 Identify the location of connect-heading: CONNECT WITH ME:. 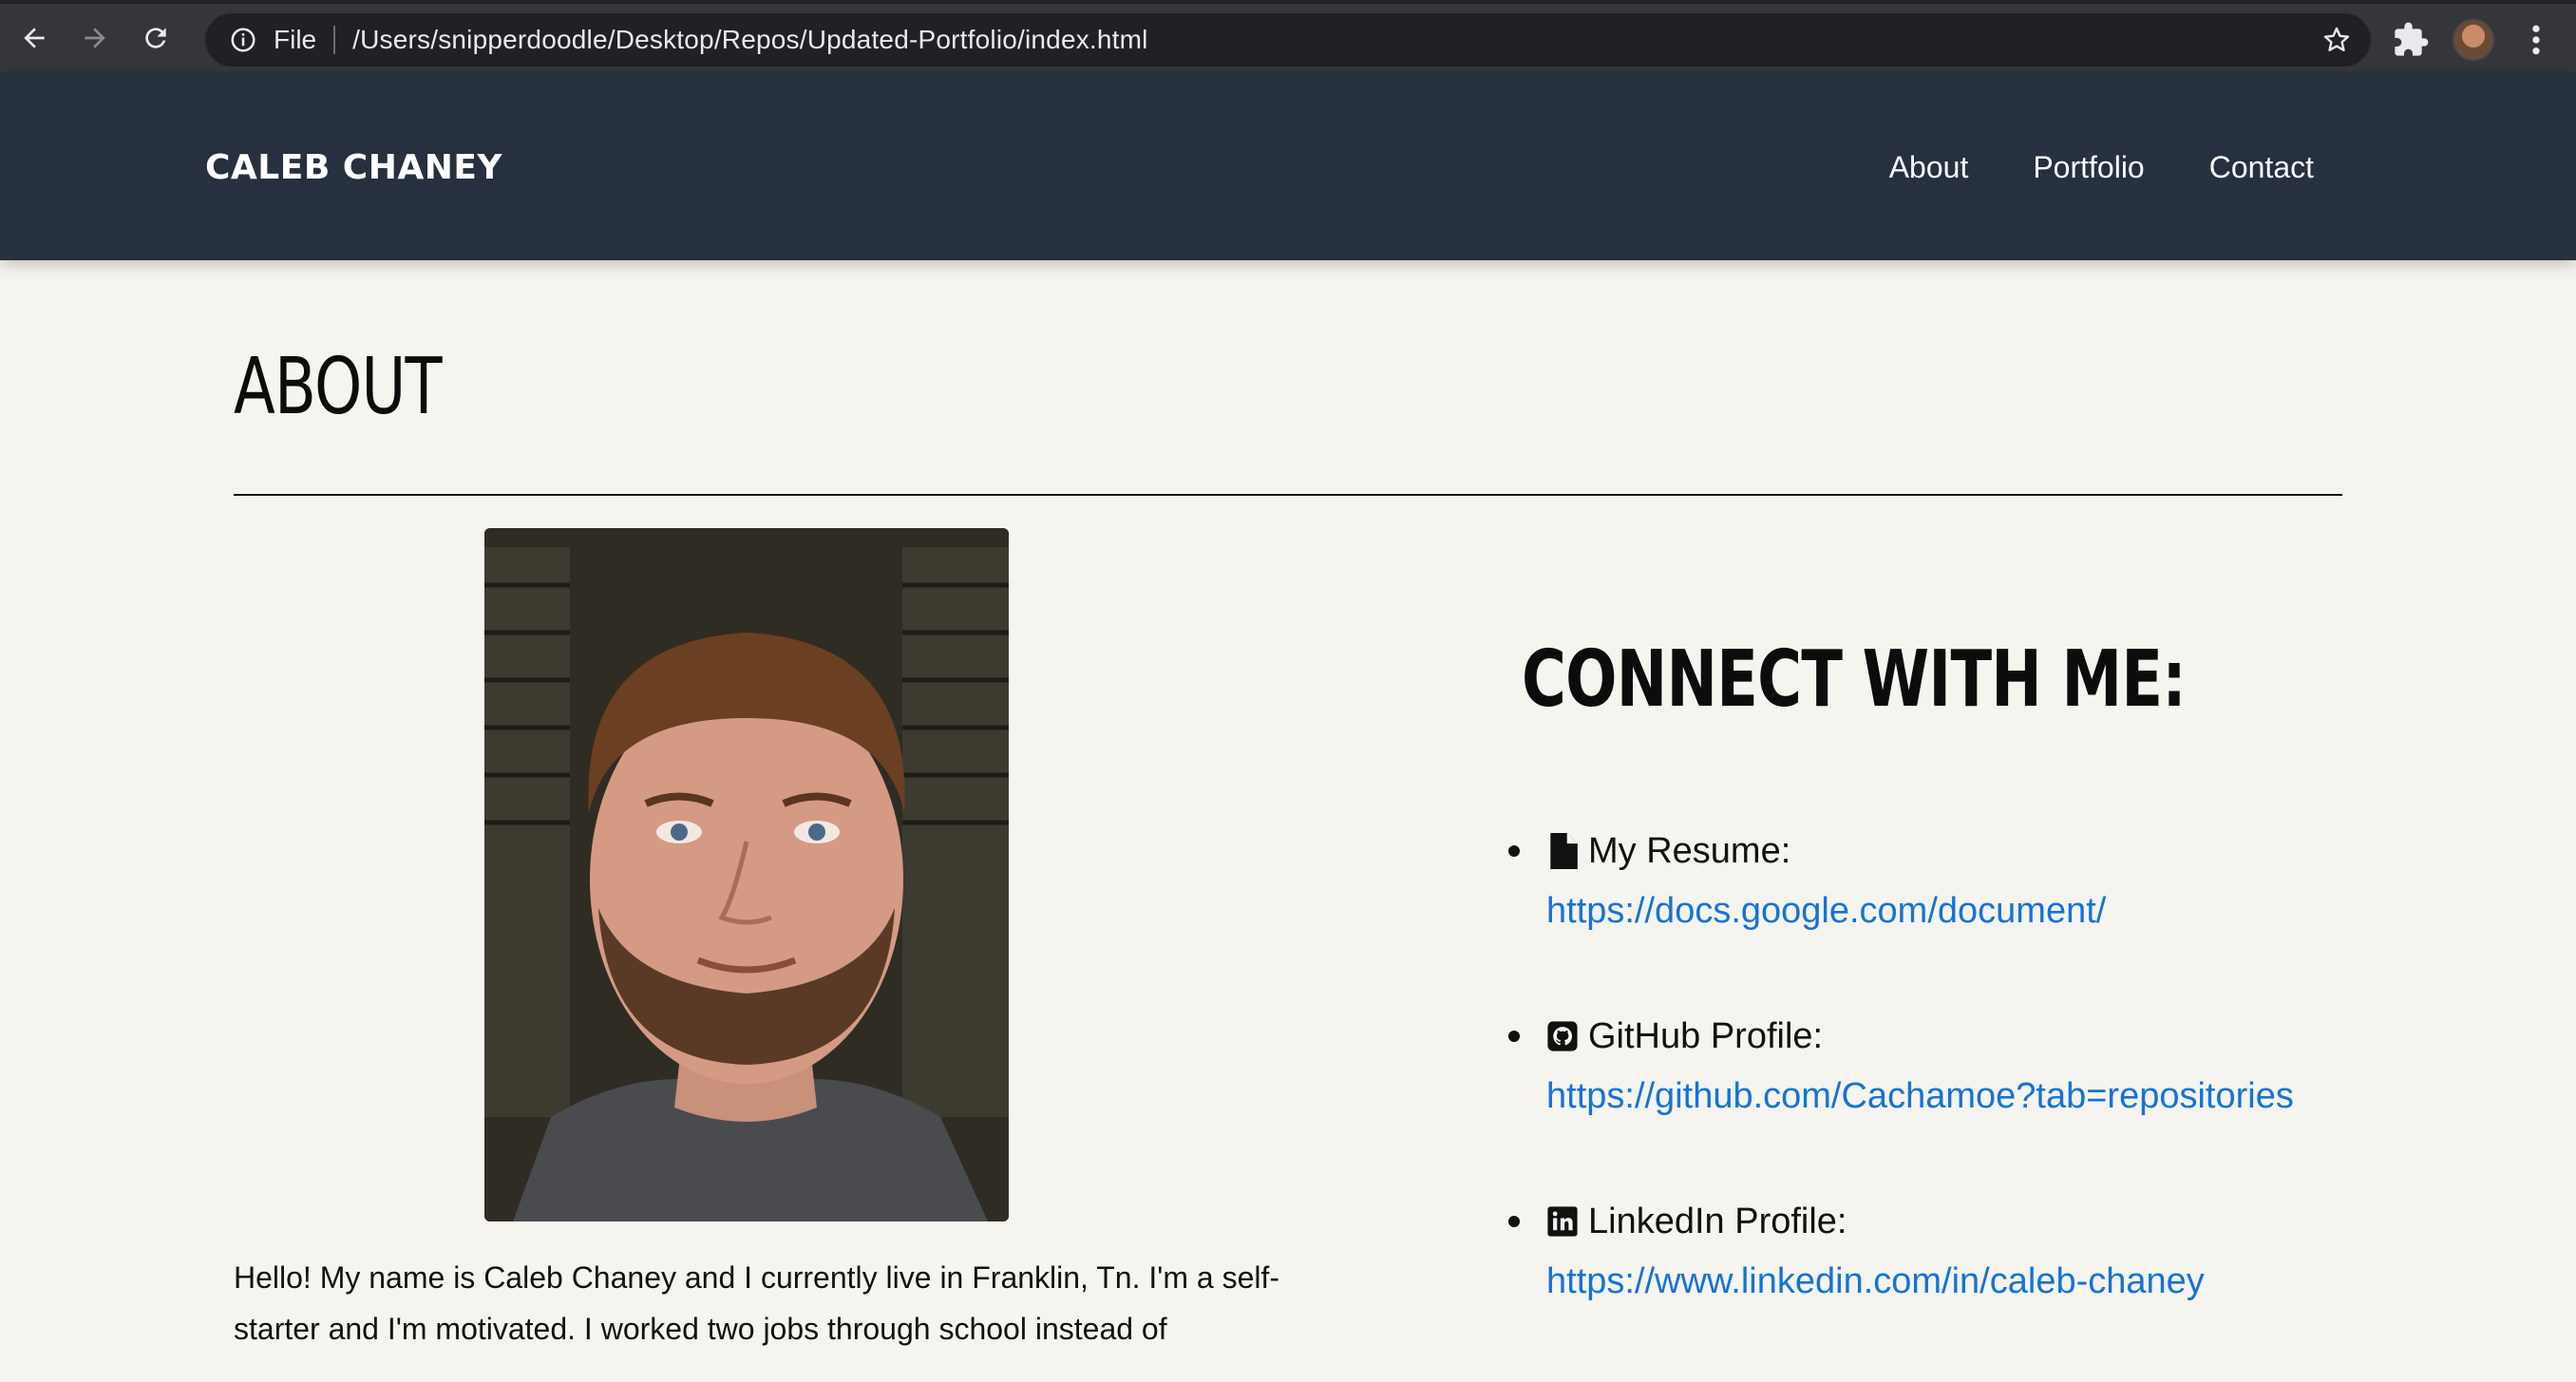
(1854, 679).